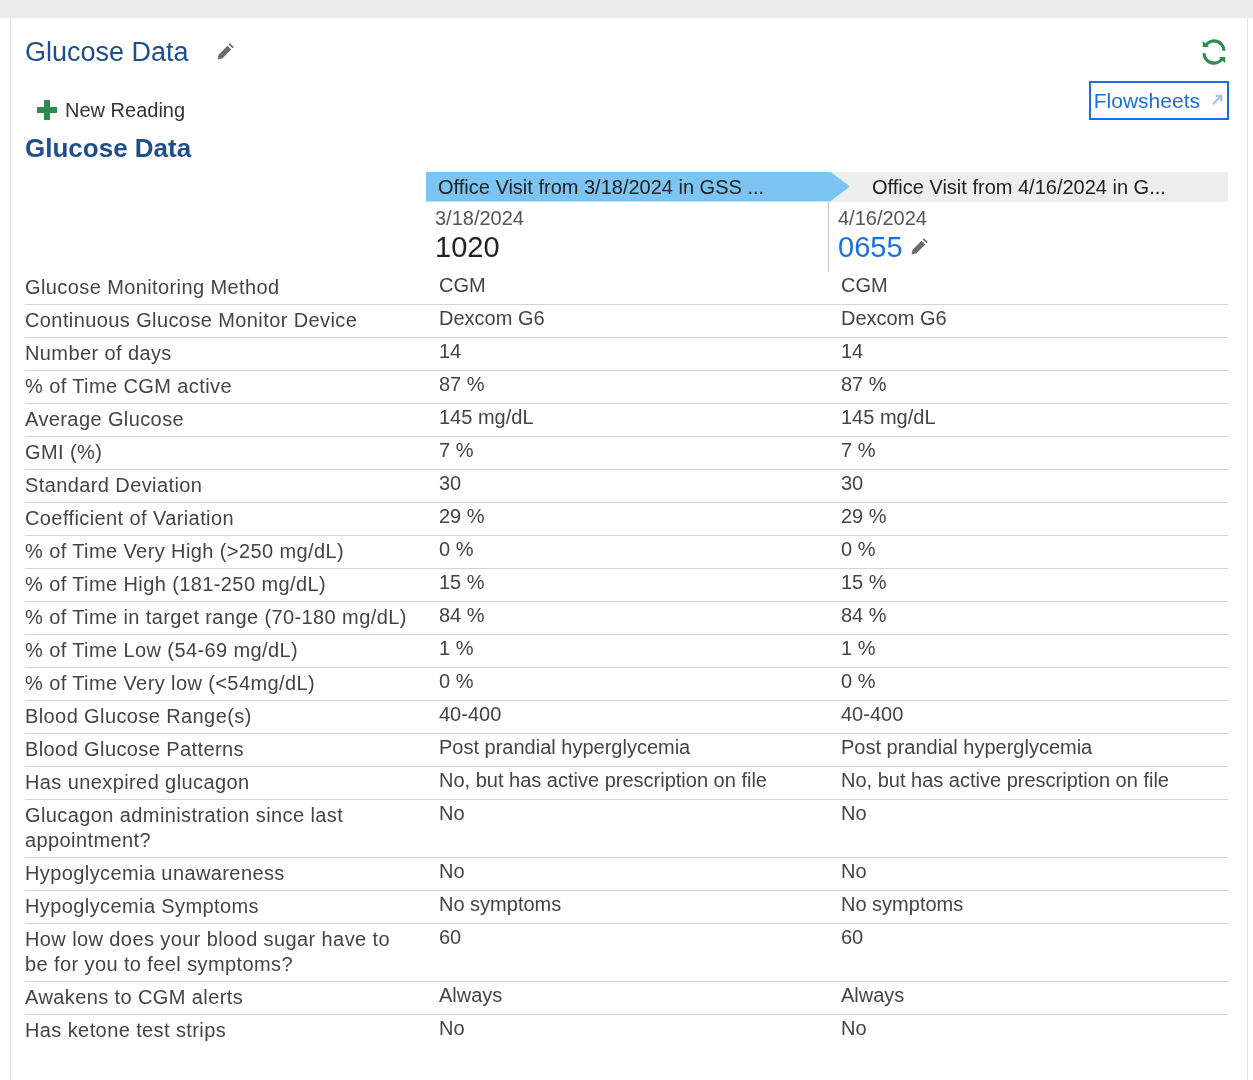 This screenshot has height=1080, width=1253. What do you see at coordinates (216, 616) in the screenshot?
I see `row-label: % of Time in target range (70-180 mg/dL)` at bounding box center [216, 616].